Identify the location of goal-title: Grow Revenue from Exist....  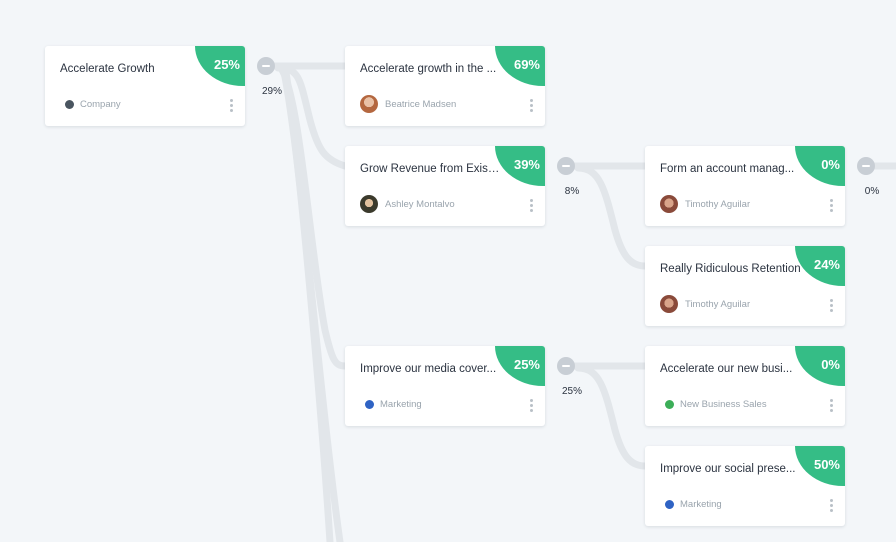
(430, 169).